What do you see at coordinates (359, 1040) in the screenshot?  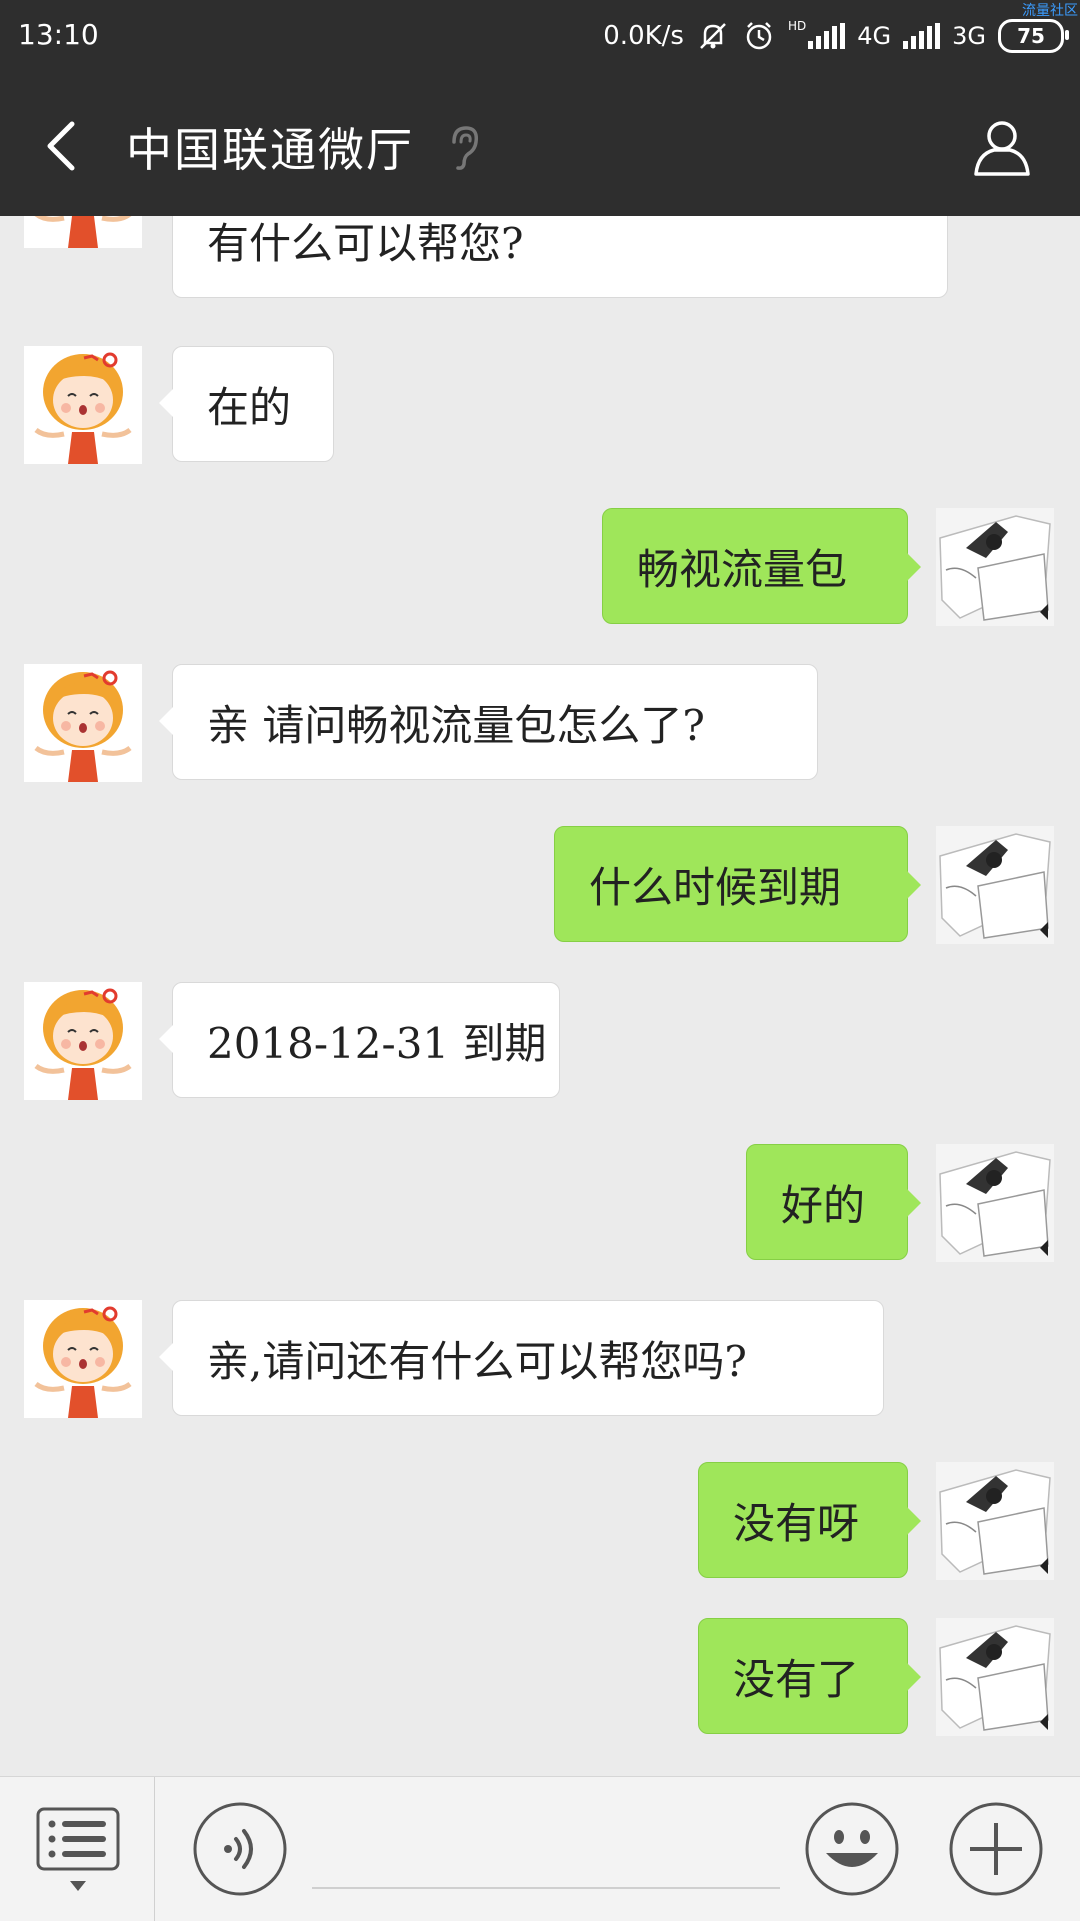 I see `message-bubble-agent: 2018-12-31 到期` at bounding box center [359, 1040].